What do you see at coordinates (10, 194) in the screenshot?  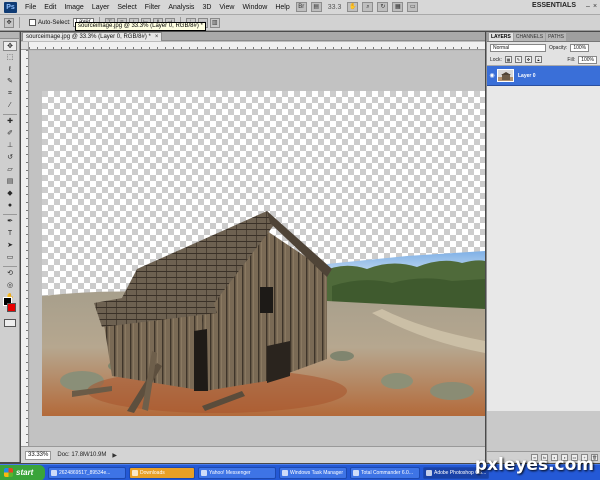 I see `blur-tool-icon: ◆` at bounding box center [10, 194].